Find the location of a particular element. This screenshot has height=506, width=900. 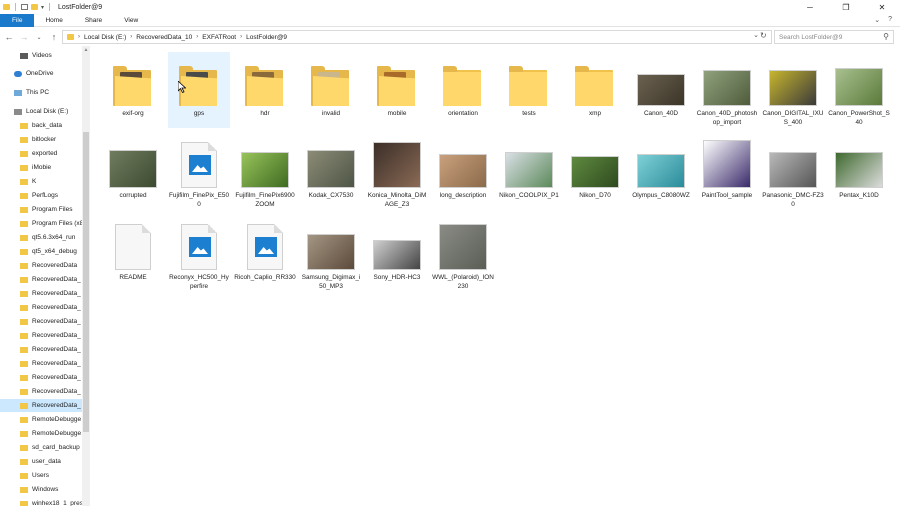

file-item: corrupted is located at coordinates (133, 172).